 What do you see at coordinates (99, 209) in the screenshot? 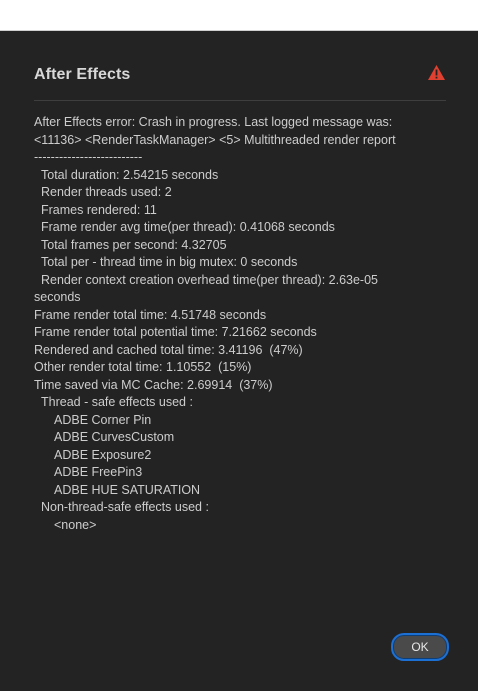
I see `message-line: Frames rendered: 11` at bounding box center [99, 209].